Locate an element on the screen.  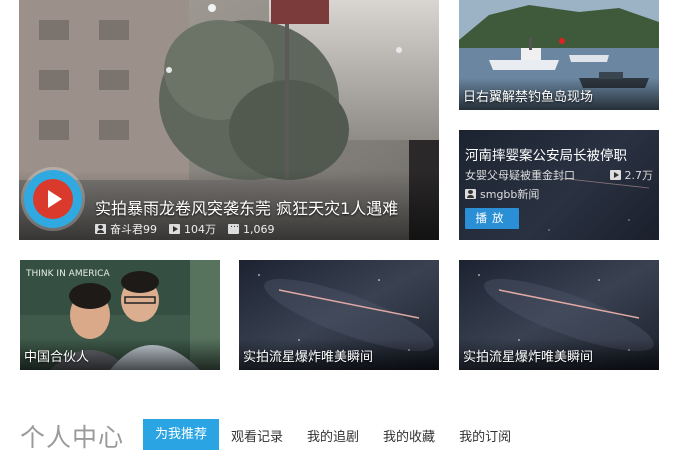
news-count-value: 2.7万 is located at coordinates (639, 175).